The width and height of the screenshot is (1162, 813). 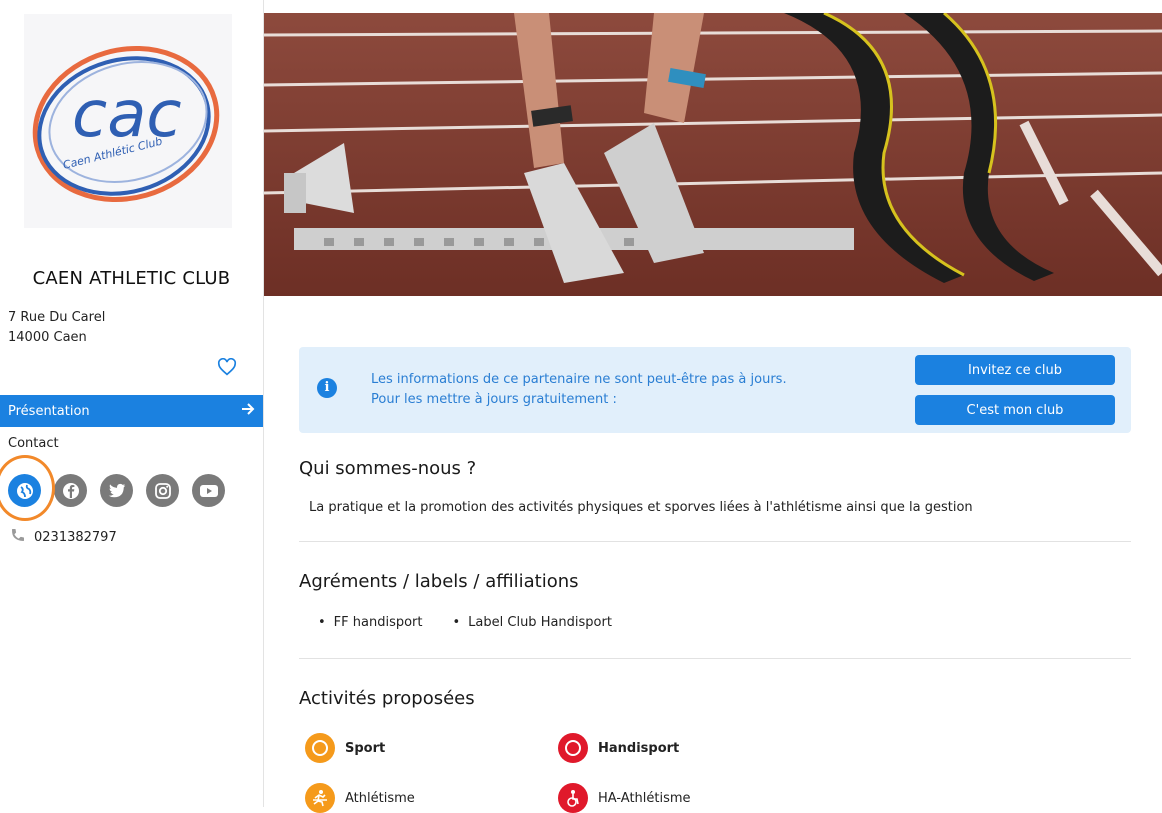 I want to click on activity-ha-athletics: HA-Athlétisme, so click(x=624, y=798).